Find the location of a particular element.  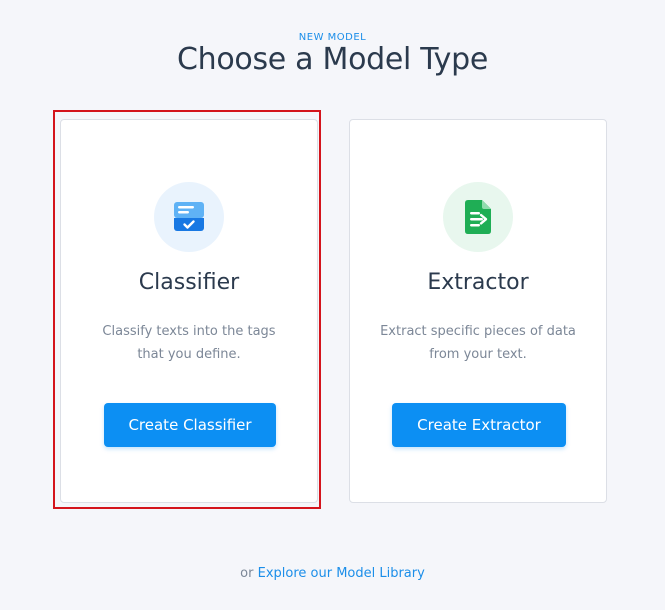

extractor-icon-circle is located at coordinates (478, 217).